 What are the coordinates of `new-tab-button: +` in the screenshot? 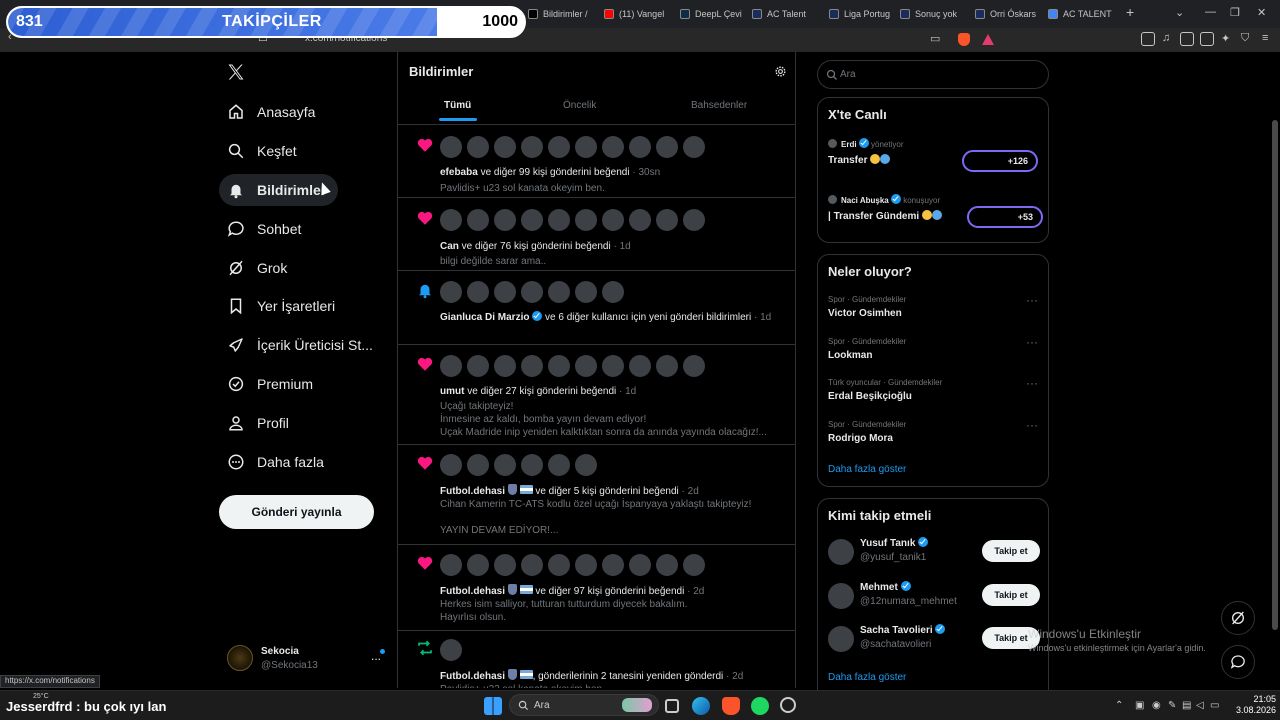 It's located at (1130, 12).